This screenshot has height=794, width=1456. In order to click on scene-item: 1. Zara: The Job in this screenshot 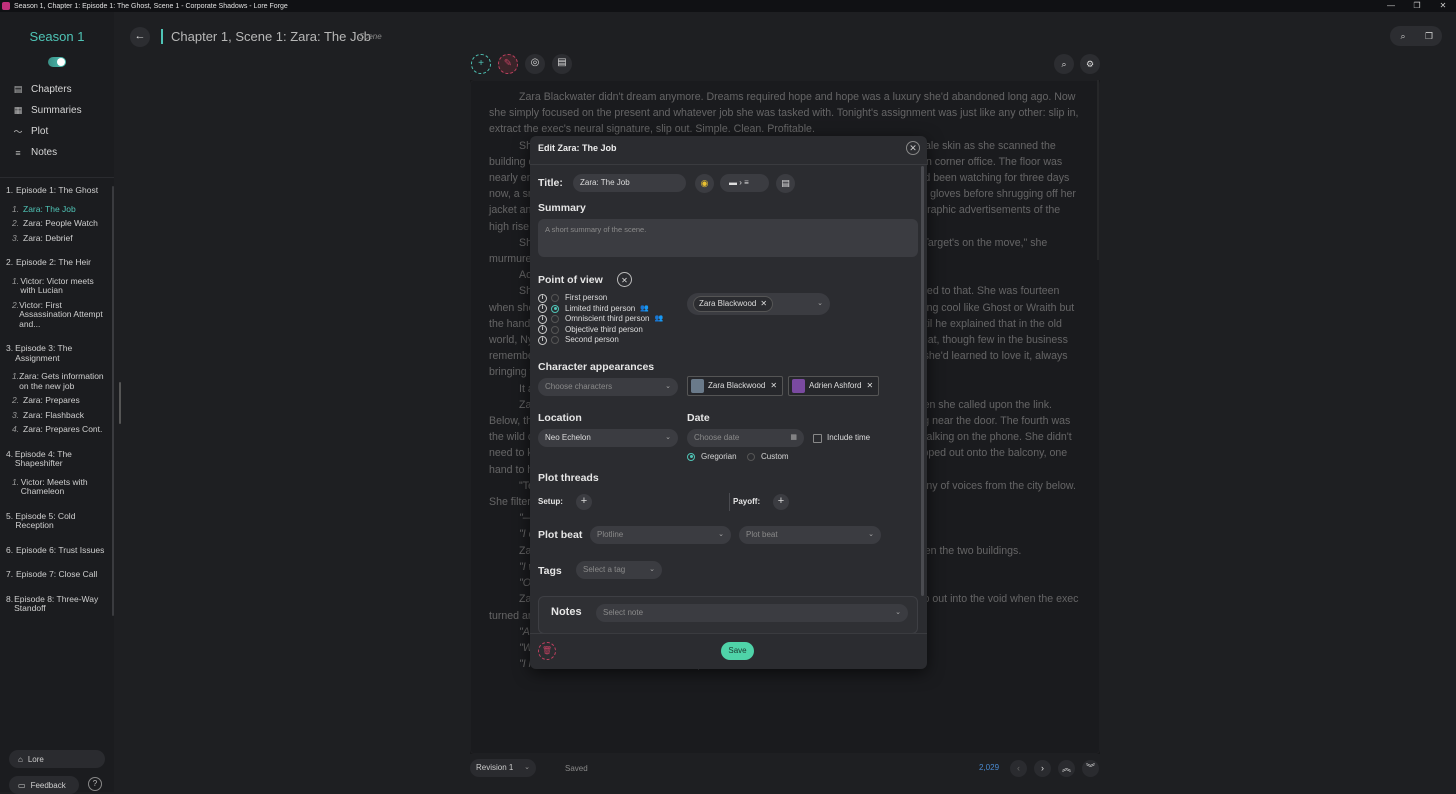, I will do `click(61, 209)`.